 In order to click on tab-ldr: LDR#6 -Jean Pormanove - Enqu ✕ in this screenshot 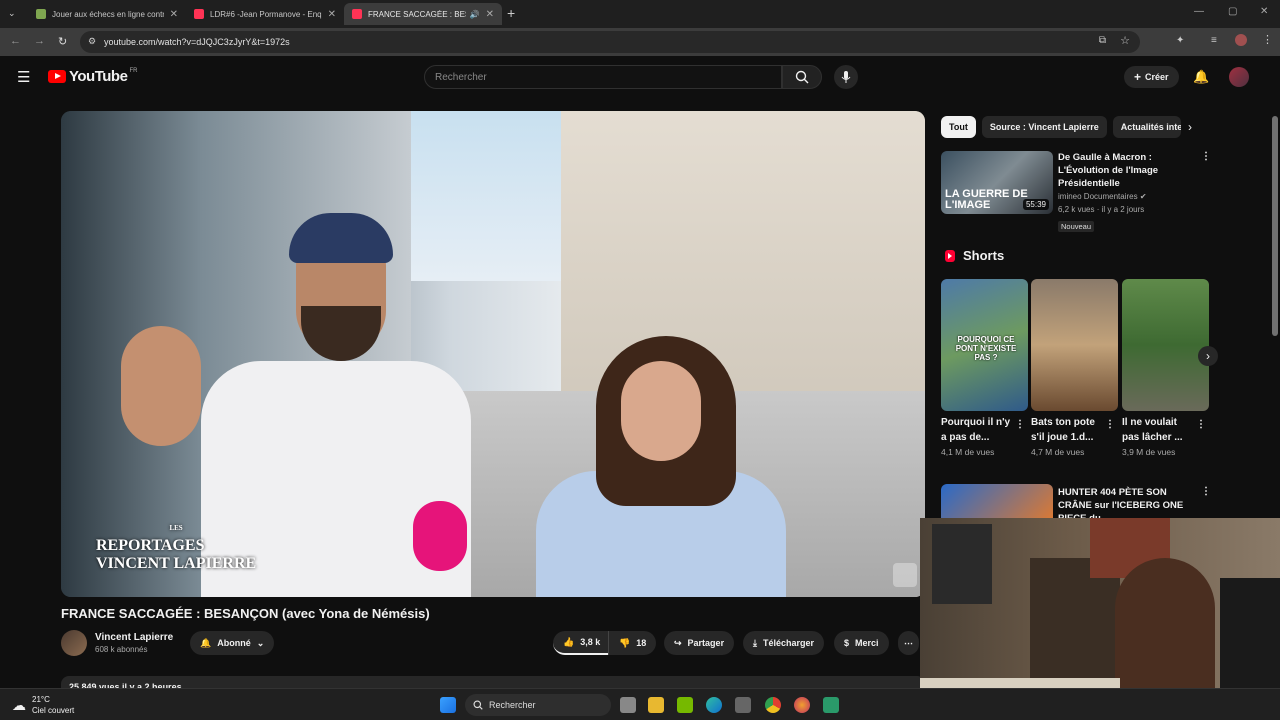, I will do `click(265, 14)`.